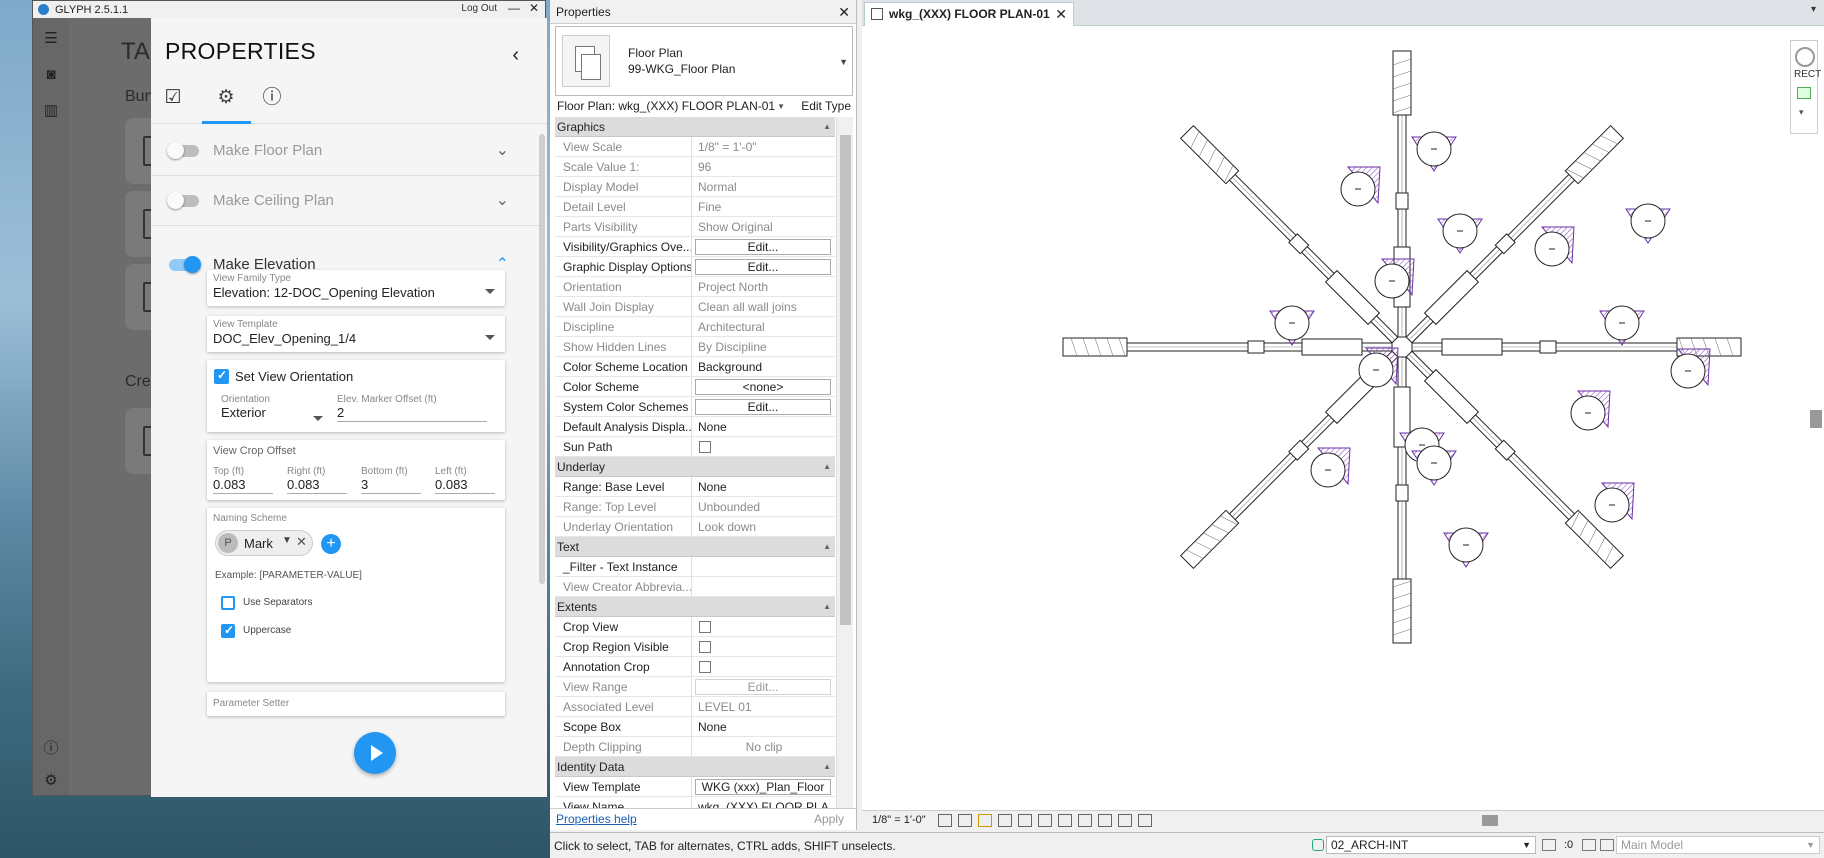  Describe the element at coordinates (1805, 87) in the screenshot. I see `navigation-bar: RECT ▾` at that location.